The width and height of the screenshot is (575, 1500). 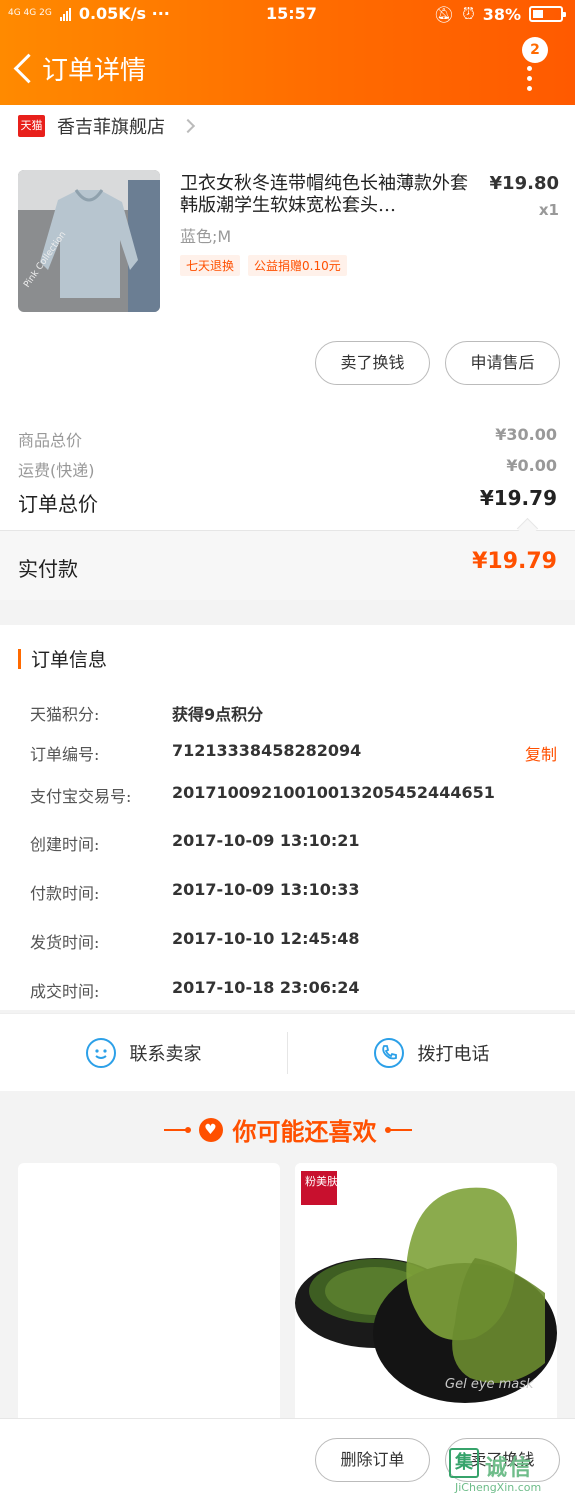 I want to click on product-tags: 七天退换 公益捐赠0.10元, so click(x=263, y=265).